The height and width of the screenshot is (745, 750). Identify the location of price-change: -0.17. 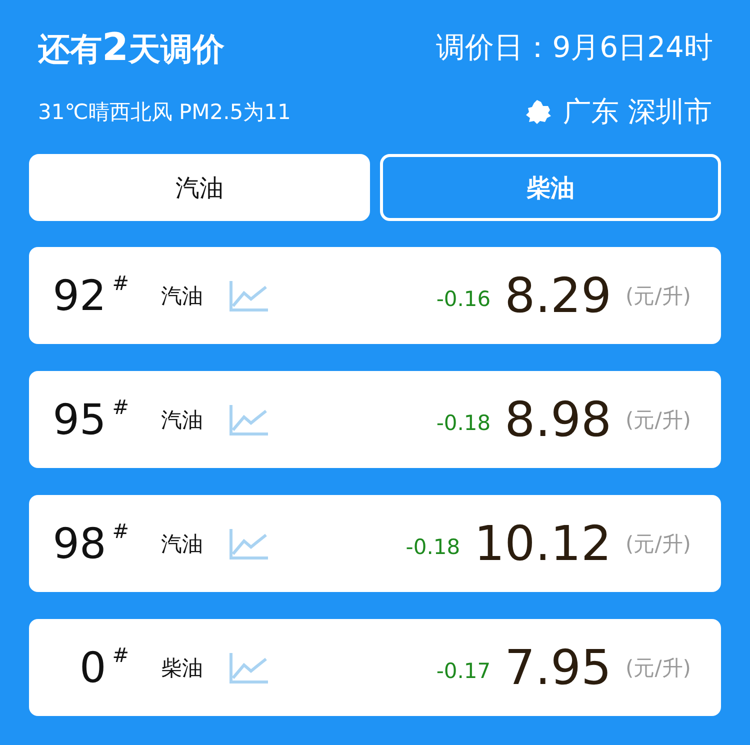
(463, 670).